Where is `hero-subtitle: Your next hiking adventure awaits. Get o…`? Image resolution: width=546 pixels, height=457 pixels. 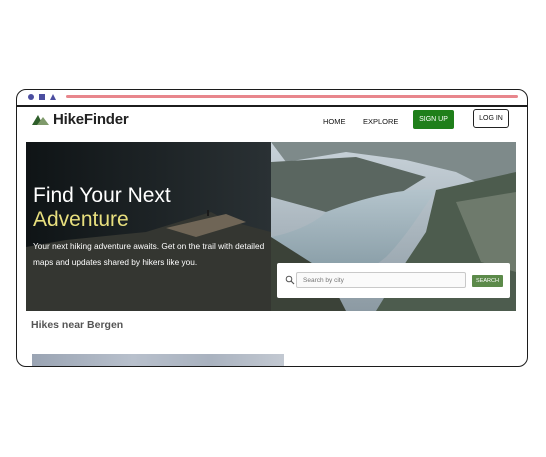
hero-subtitle: Your next hiking adventure awaits. Get o… is located at coordinates (149, 254).